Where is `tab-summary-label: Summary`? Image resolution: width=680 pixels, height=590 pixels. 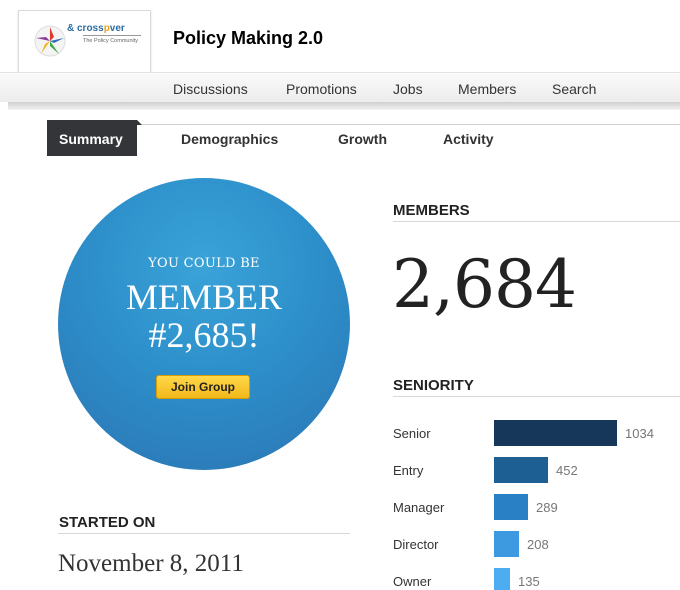
tab-summary-label: Summary is located at coordinates (91, 139).